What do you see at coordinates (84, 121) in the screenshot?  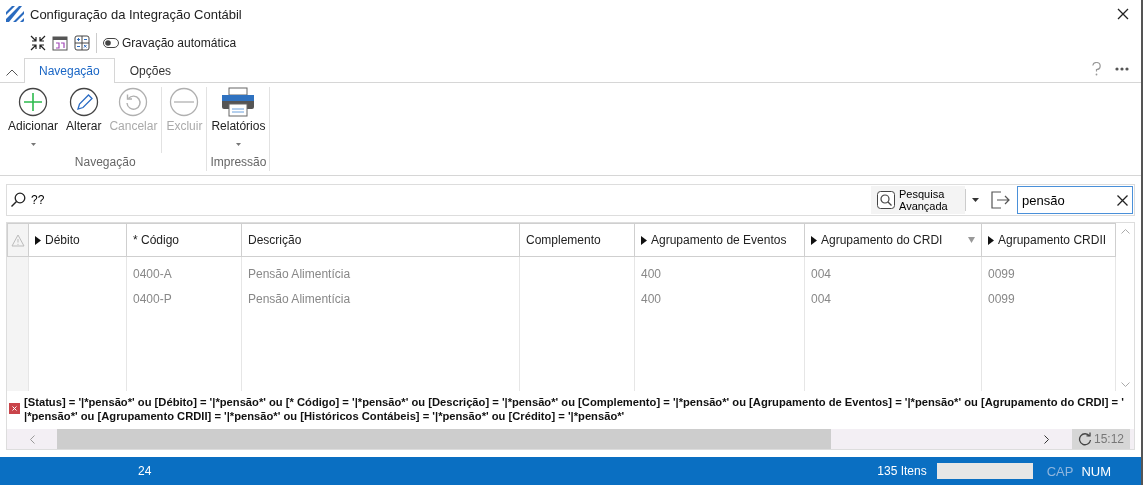 I see `ribbon-button: Alterar` at bounding box center [84, 121].